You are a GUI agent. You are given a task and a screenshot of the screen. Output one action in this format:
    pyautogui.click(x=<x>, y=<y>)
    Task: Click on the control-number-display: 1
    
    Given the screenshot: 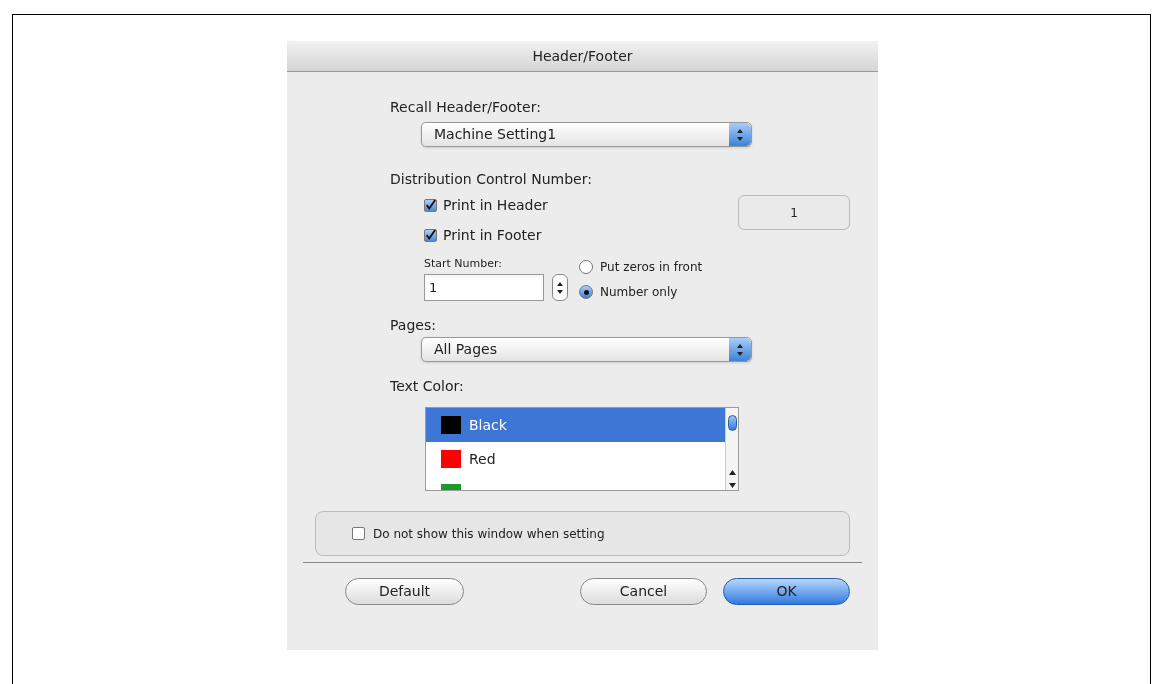 What is the action you would take?
    pyautogui.click(x=794, y=212)
    